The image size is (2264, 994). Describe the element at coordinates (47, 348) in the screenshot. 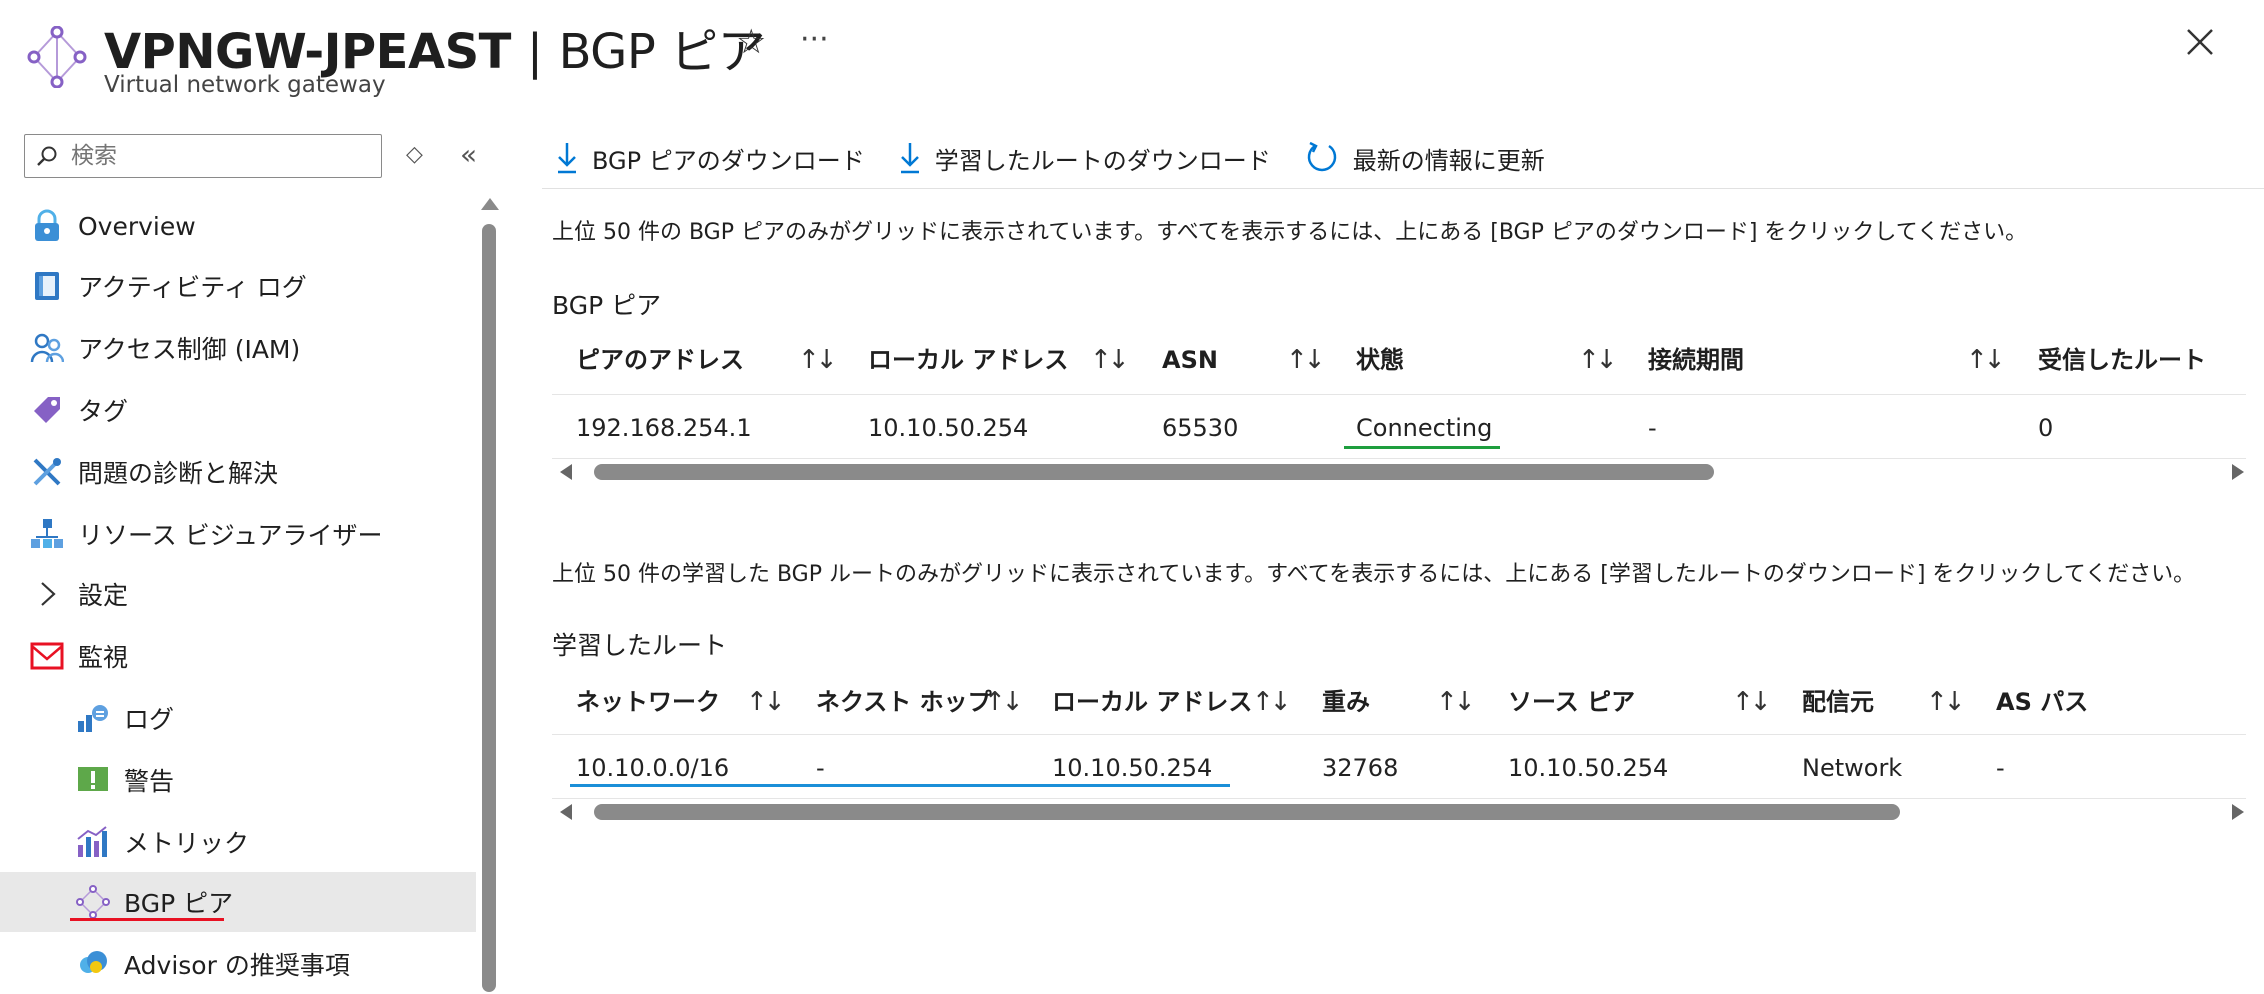

I see `iam-icon` at that location.